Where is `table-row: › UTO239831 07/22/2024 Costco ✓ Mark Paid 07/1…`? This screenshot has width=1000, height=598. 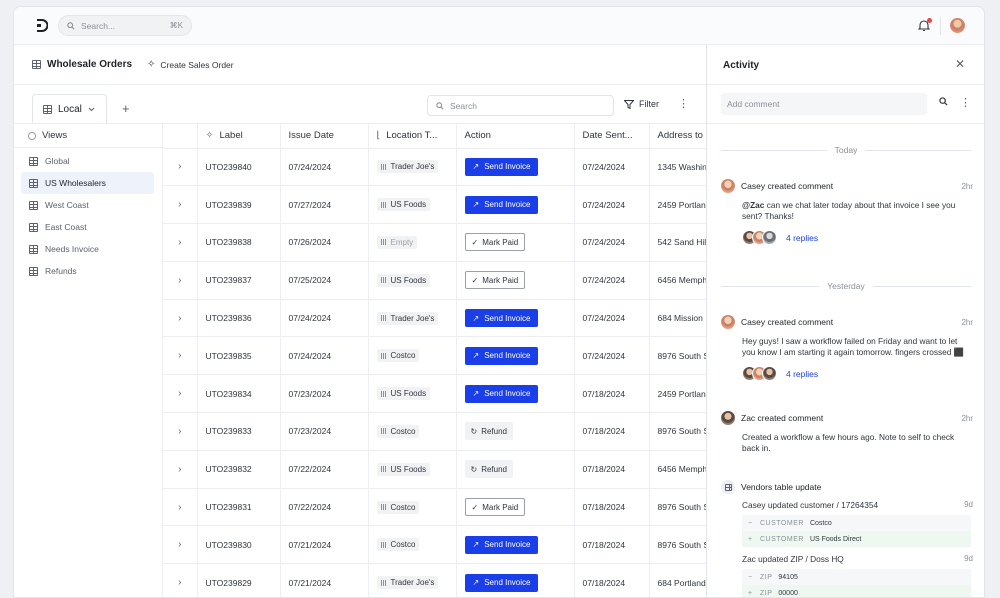 table-row: › UTO239831 07/22/2024 Costco ✓ Mark Paid 07/1… is located at coordinates (434, 507).